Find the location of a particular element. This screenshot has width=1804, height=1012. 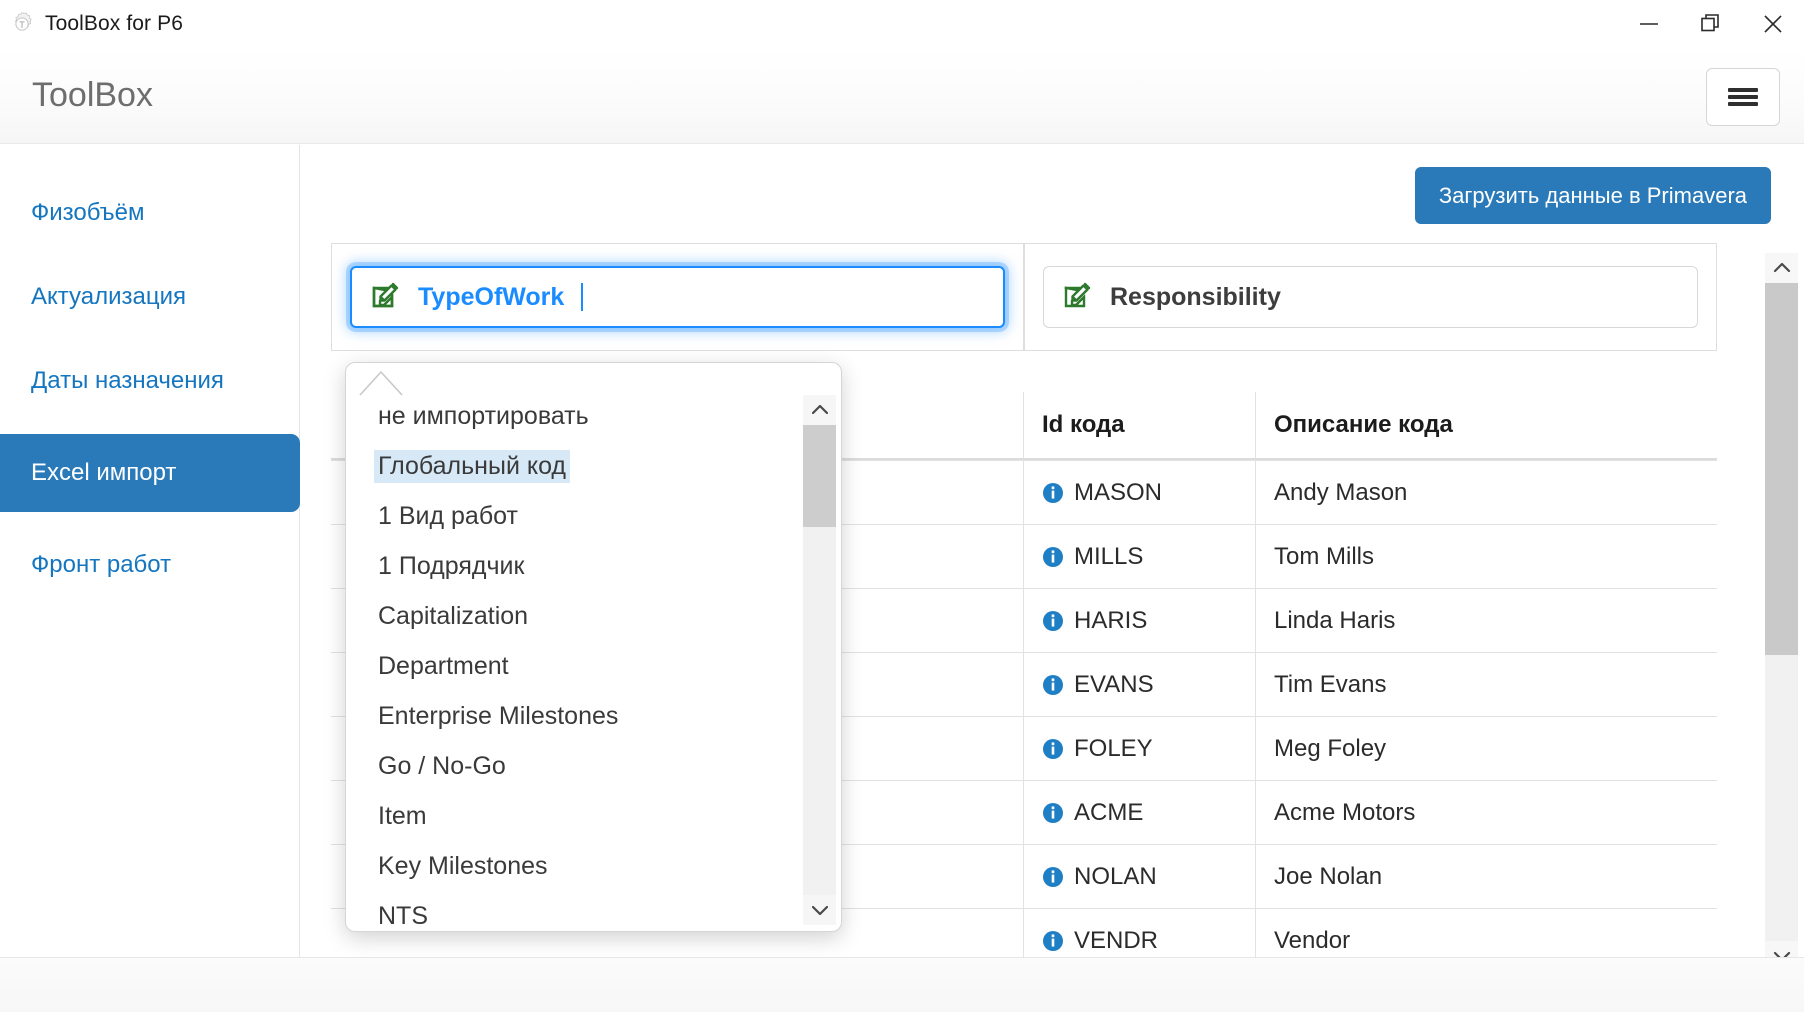

mapping-card-typeofwork: TypeOfWork is located at coordinates (677, 297).